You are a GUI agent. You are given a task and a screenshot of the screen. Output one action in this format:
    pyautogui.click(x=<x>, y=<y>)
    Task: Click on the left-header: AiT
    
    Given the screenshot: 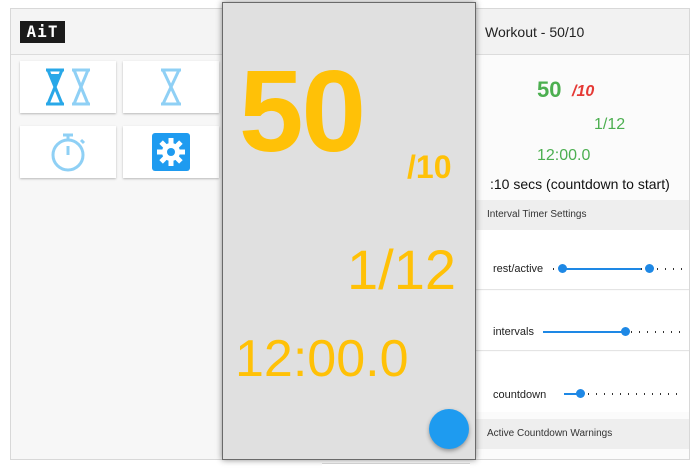 What is the action you would take?
    pyautogui.click(x=117, y=32)
    